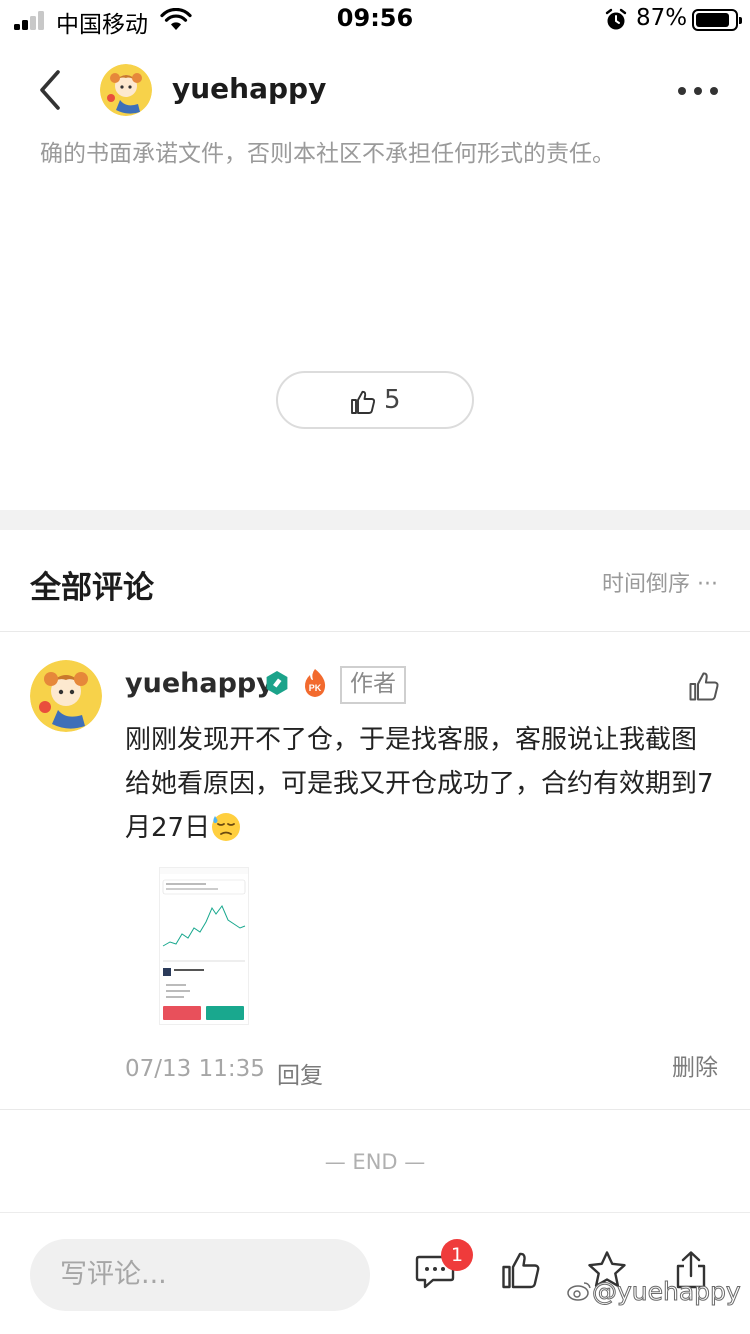 Image resolution: width=750 pixels, height=1334 pixels. I want to click on weibo-logo-icon, so click(579, 1291).